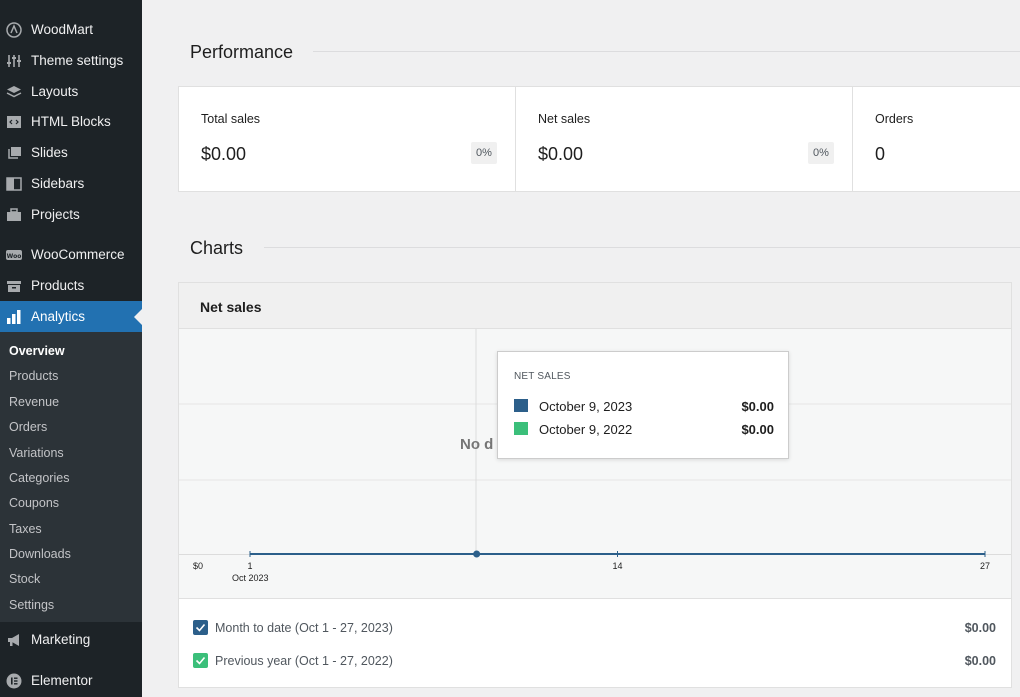 This screenshot has width=1020, height=697. What do you see at coordinates (217, 248) in the screenshot?
I see `charts-heading: Charts` at bounding box center [217, 248].